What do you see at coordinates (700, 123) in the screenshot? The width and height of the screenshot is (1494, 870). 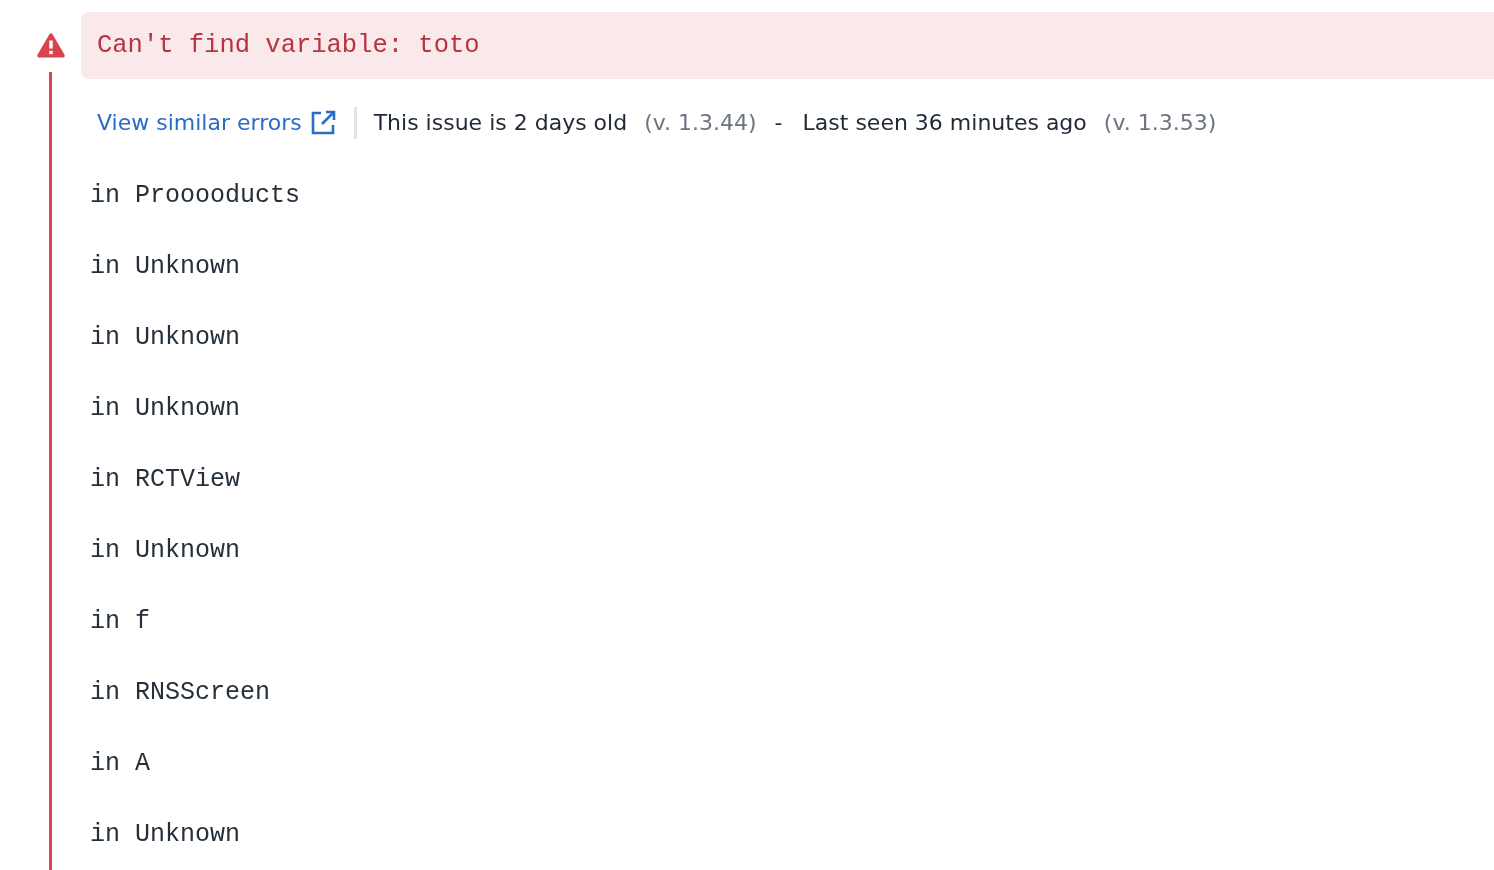 I see `first-version-text: (v. 1.3.44)` at bounding box center [700, 123].